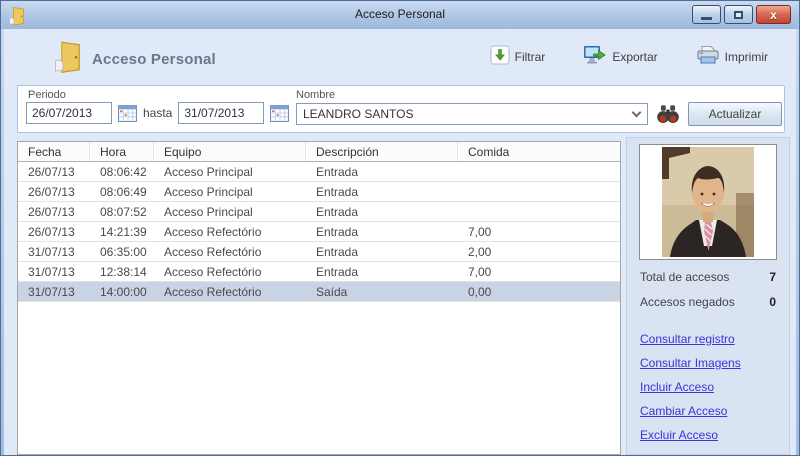 Image resolution: width=800 pixels, height=456 pixels. I want to click on imprimir-button: Imprimir, so click(732, 56).